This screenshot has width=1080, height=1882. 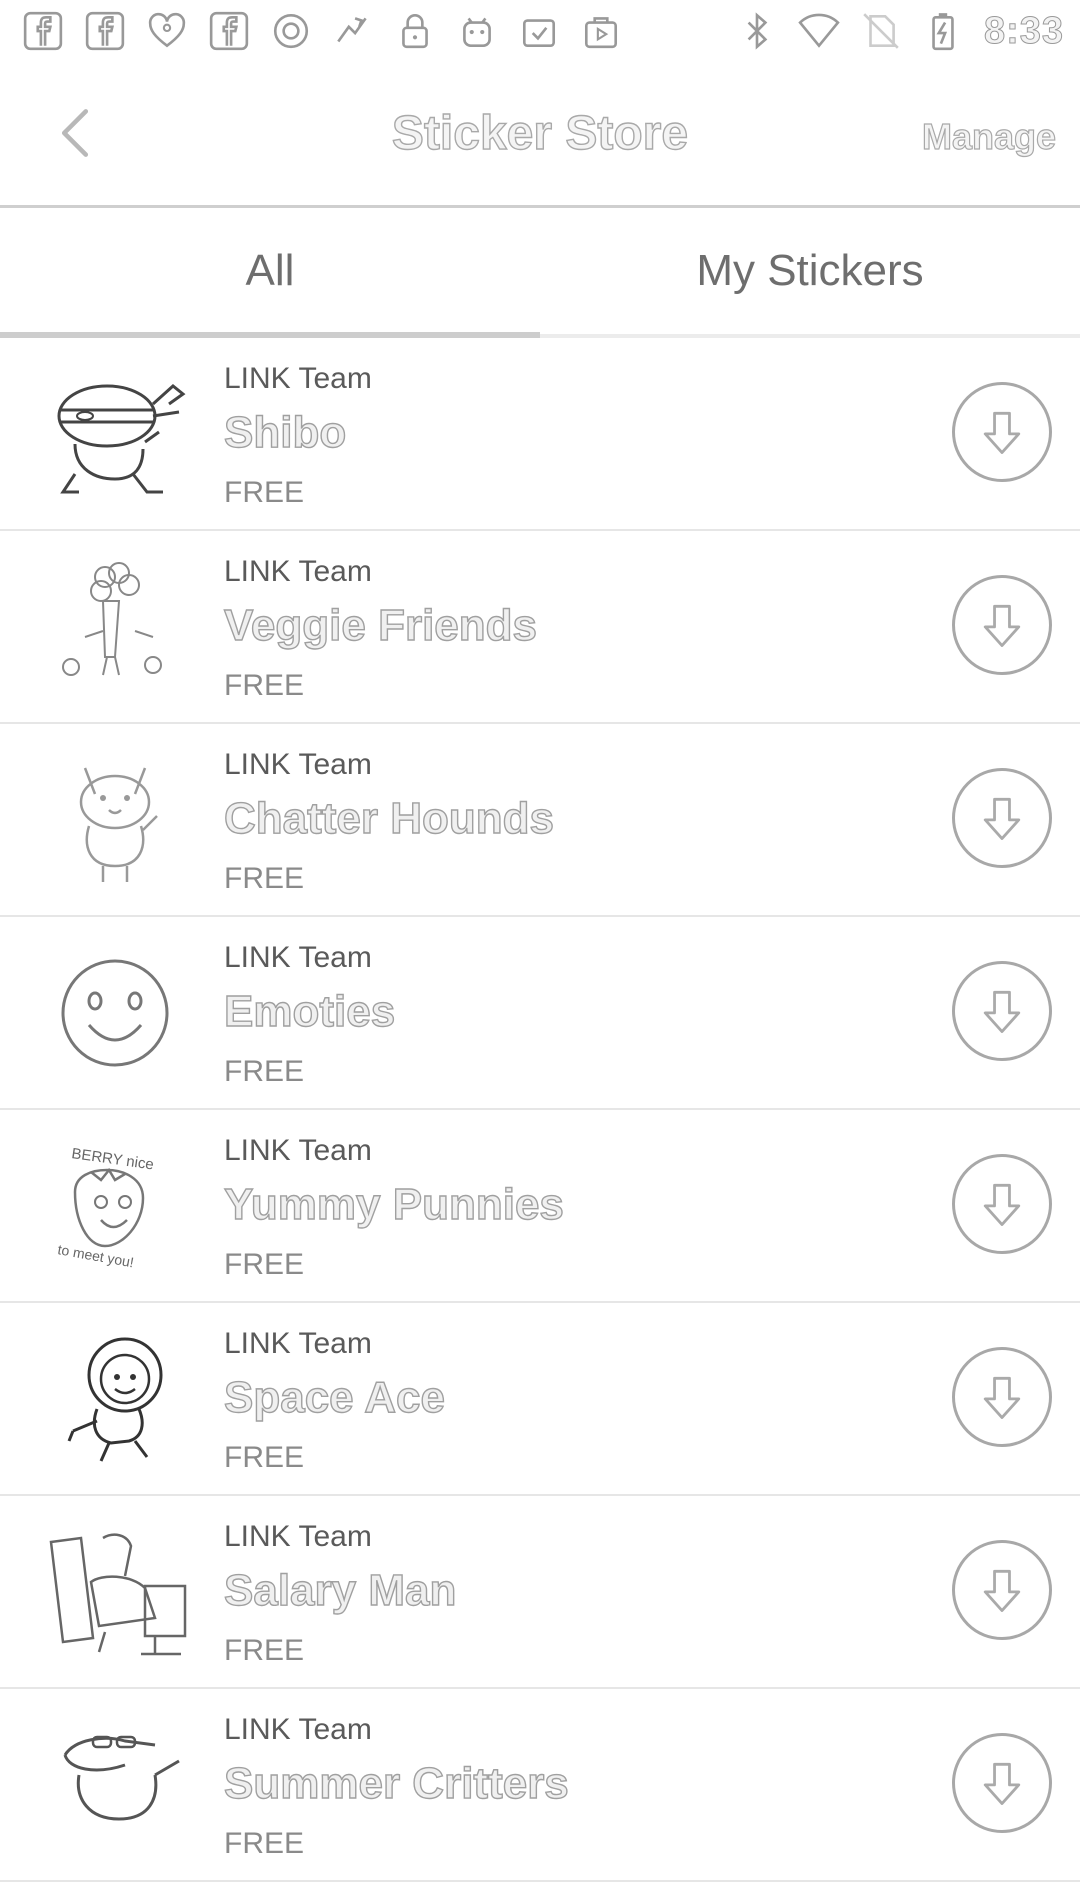 What do you see at coordinates (540, 434) in the screenshot?
I see `list-item: LINK Team Shibo FREE` at bounding box center [540, 434].